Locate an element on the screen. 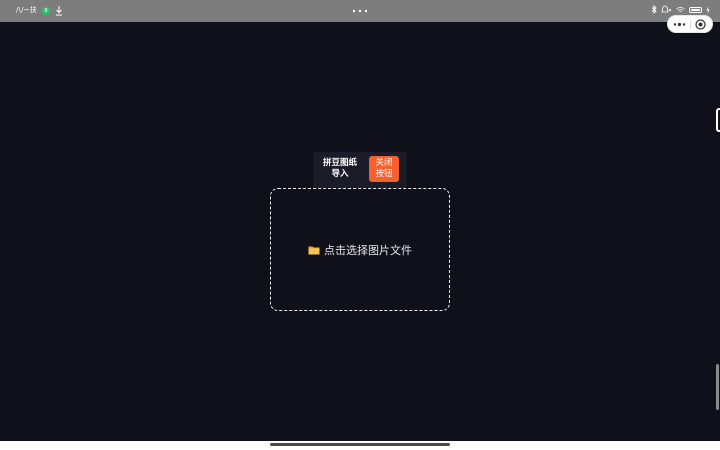  toolbar-title-line1: 拼豆图纸 is located at coordinates (339, 163).